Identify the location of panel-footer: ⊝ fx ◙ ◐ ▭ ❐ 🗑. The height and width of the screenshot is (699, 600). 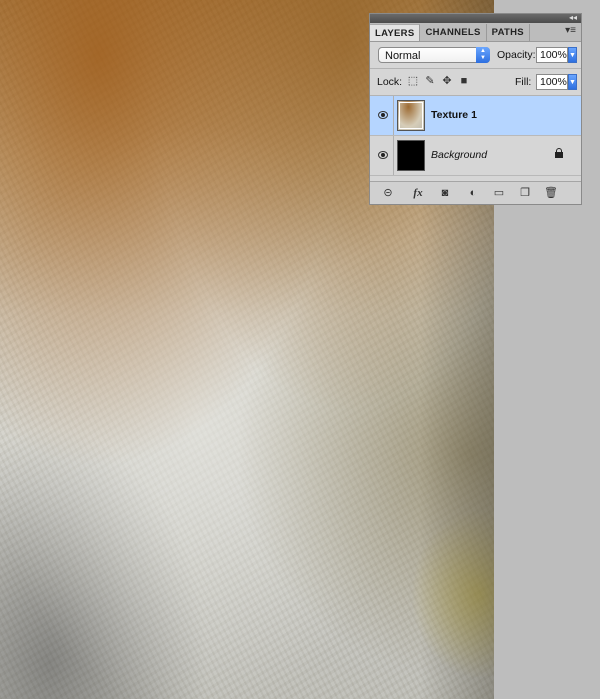
(475, 192).